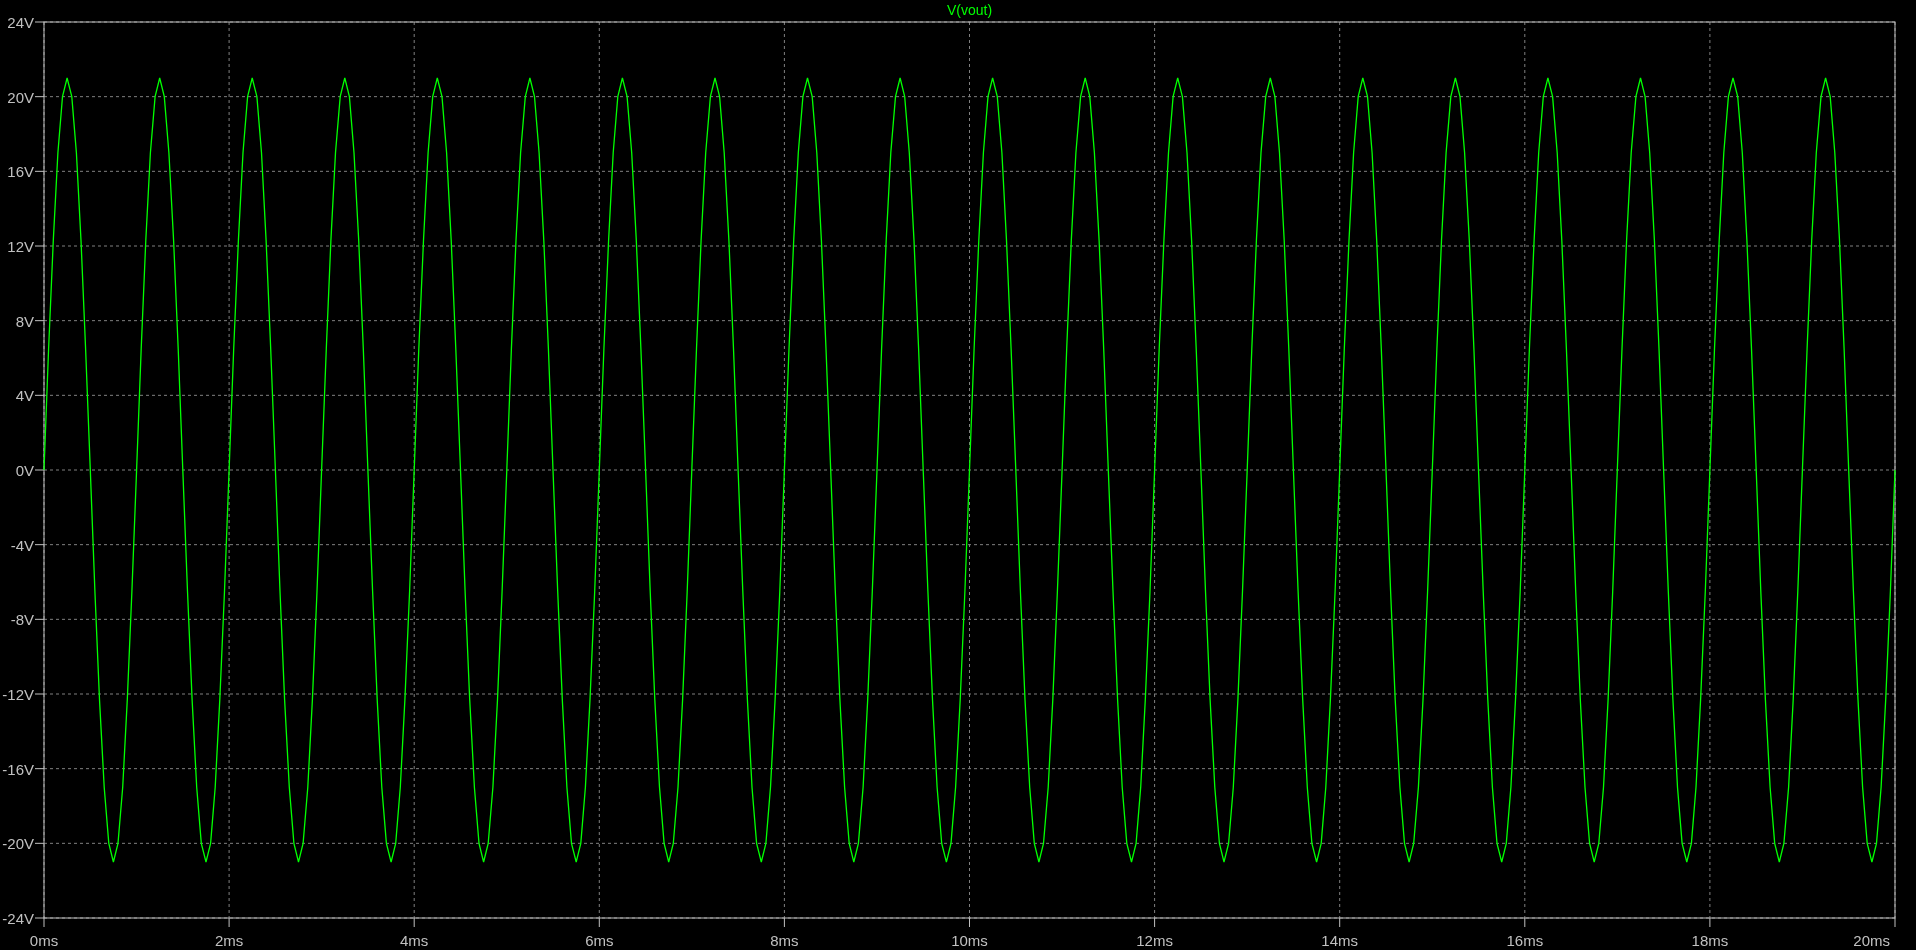 This screenshot has width=1916, height=950. What do you see at coordinates (969, 940) in the screenshot?
I see `axis-label: 10ms` at bounding box center [969, 940].